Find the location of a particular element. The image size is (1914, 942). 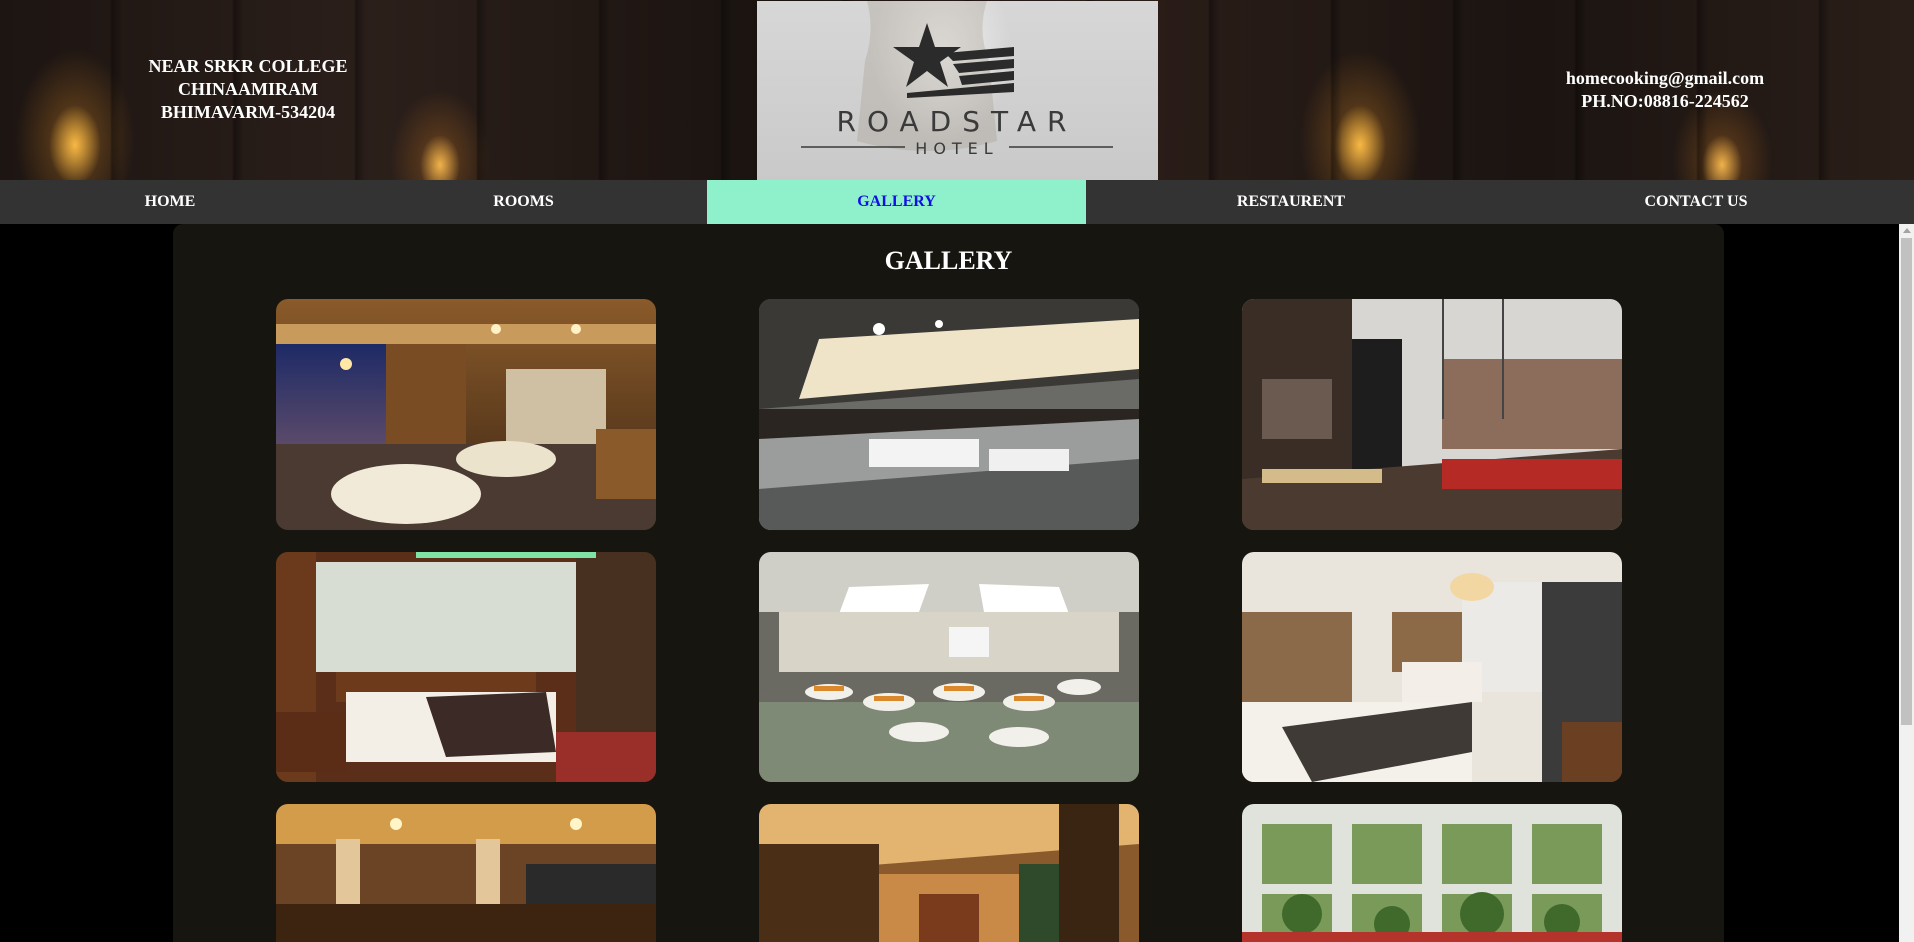

nav-gallery: GALLERY is located at coordinates (896, 202).